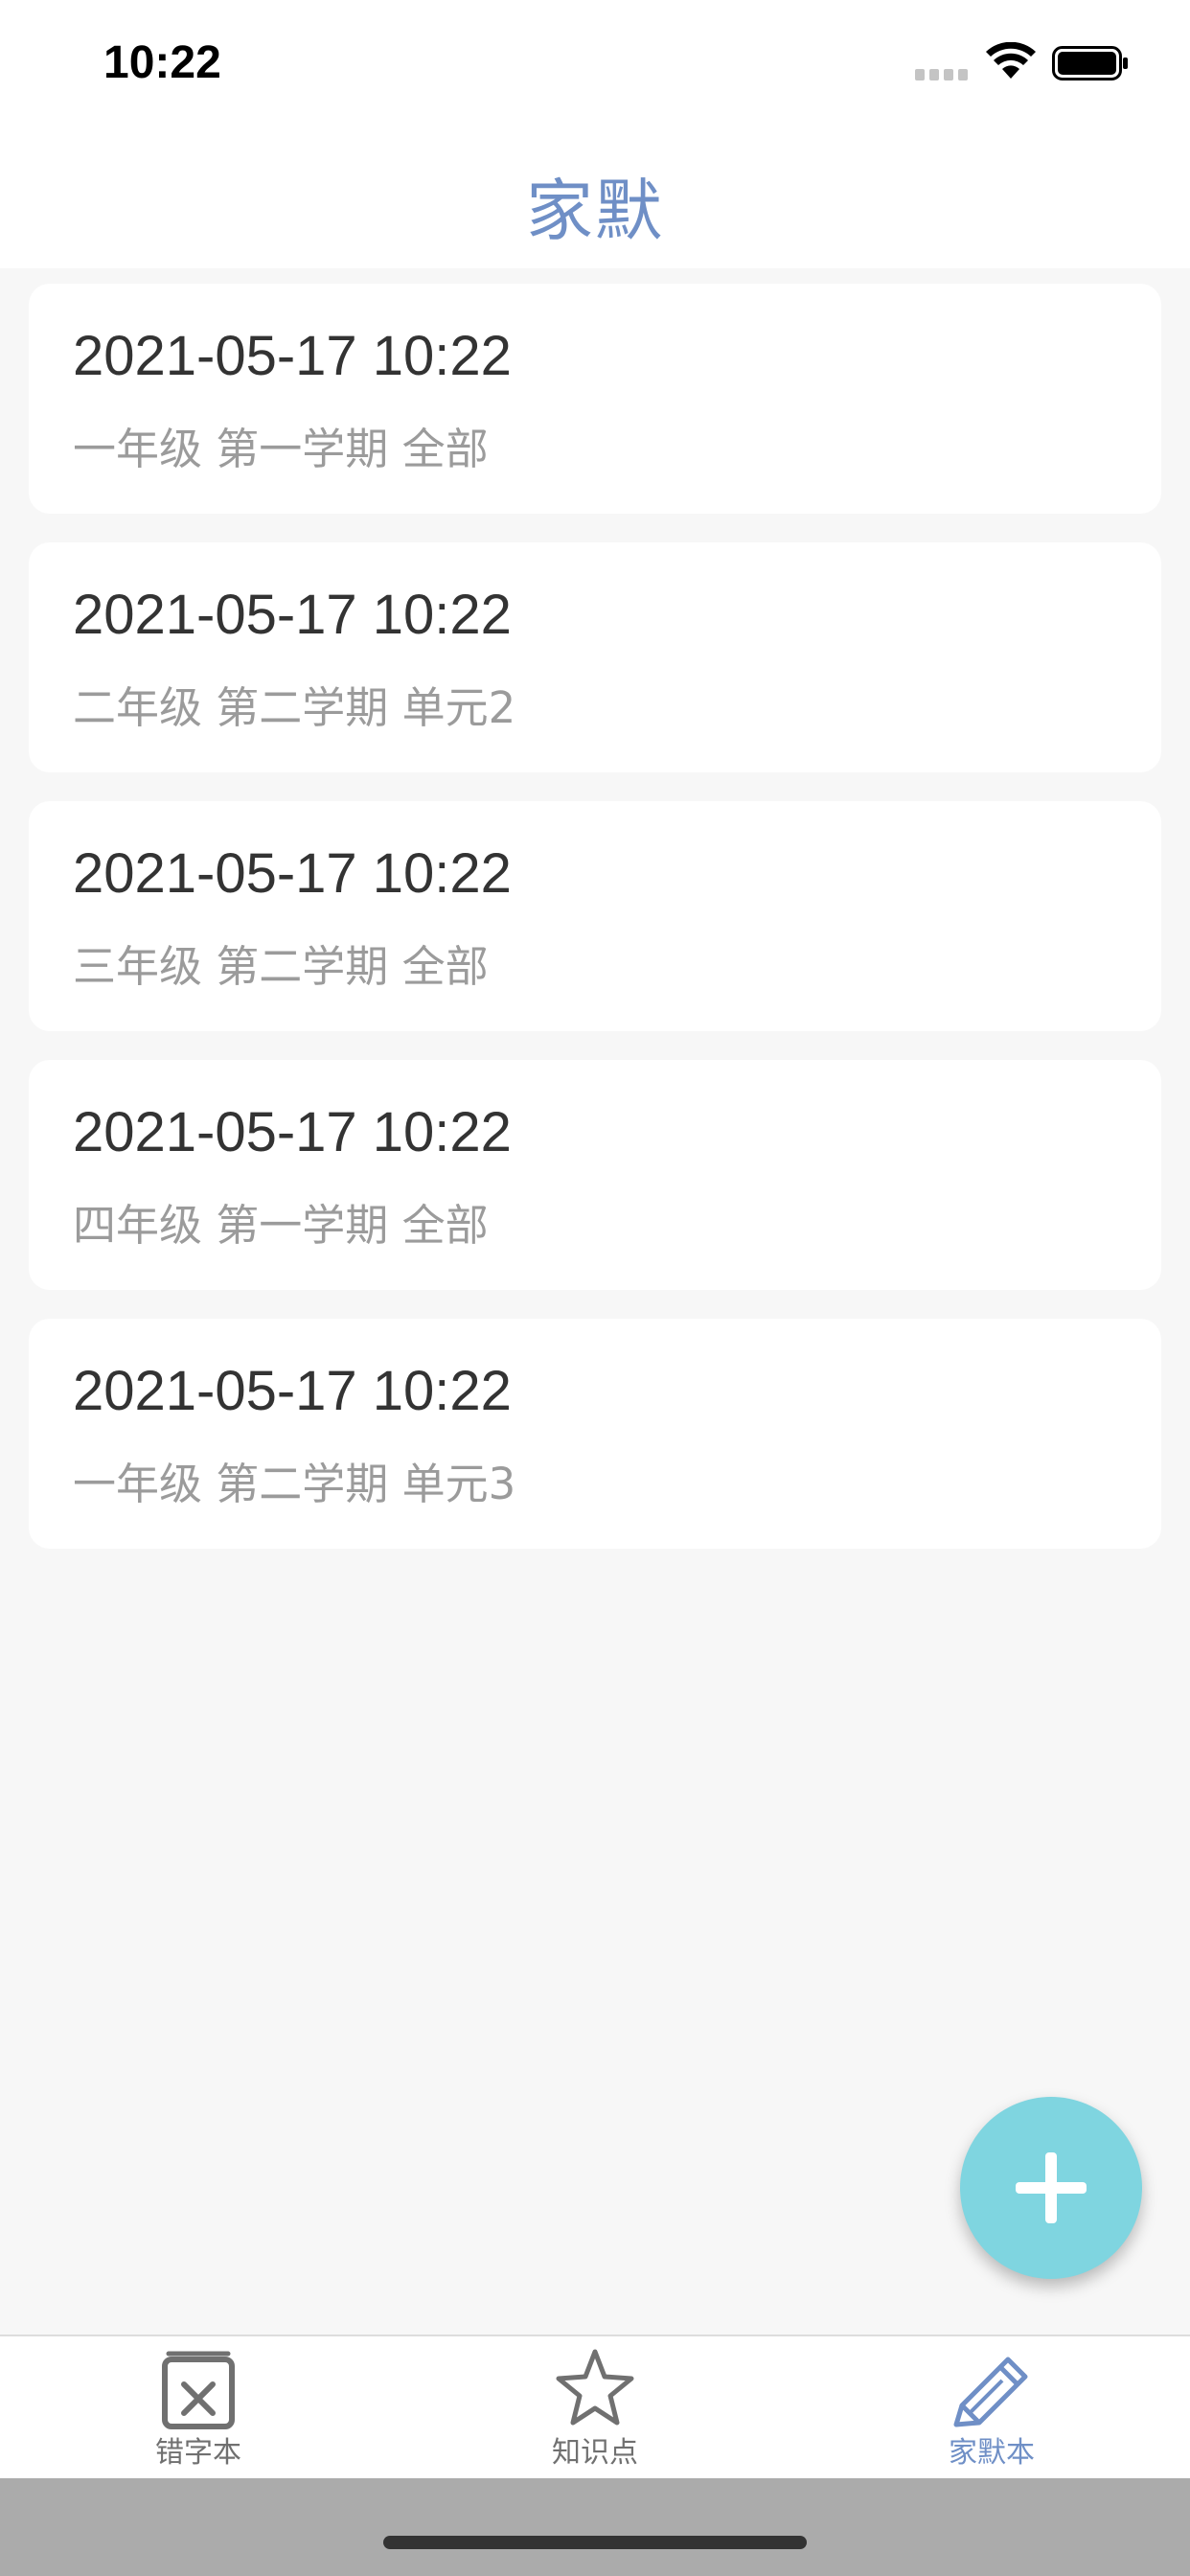  Describe the element at coordinates (1090, 63) in the screenshot. I see `battery-icon` at that location.